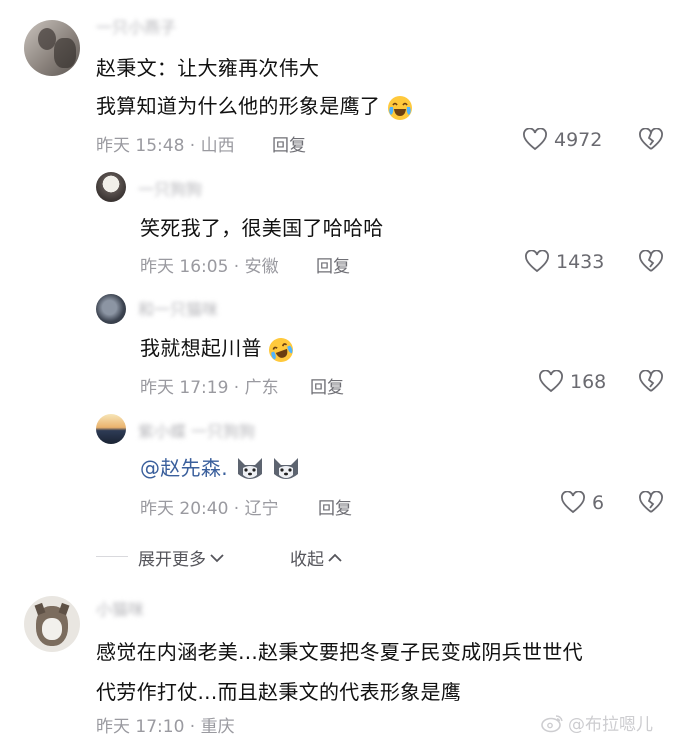 This screenshot has height=740, width=690. I want to click on collapse-button: 收起, so click(316, 557).